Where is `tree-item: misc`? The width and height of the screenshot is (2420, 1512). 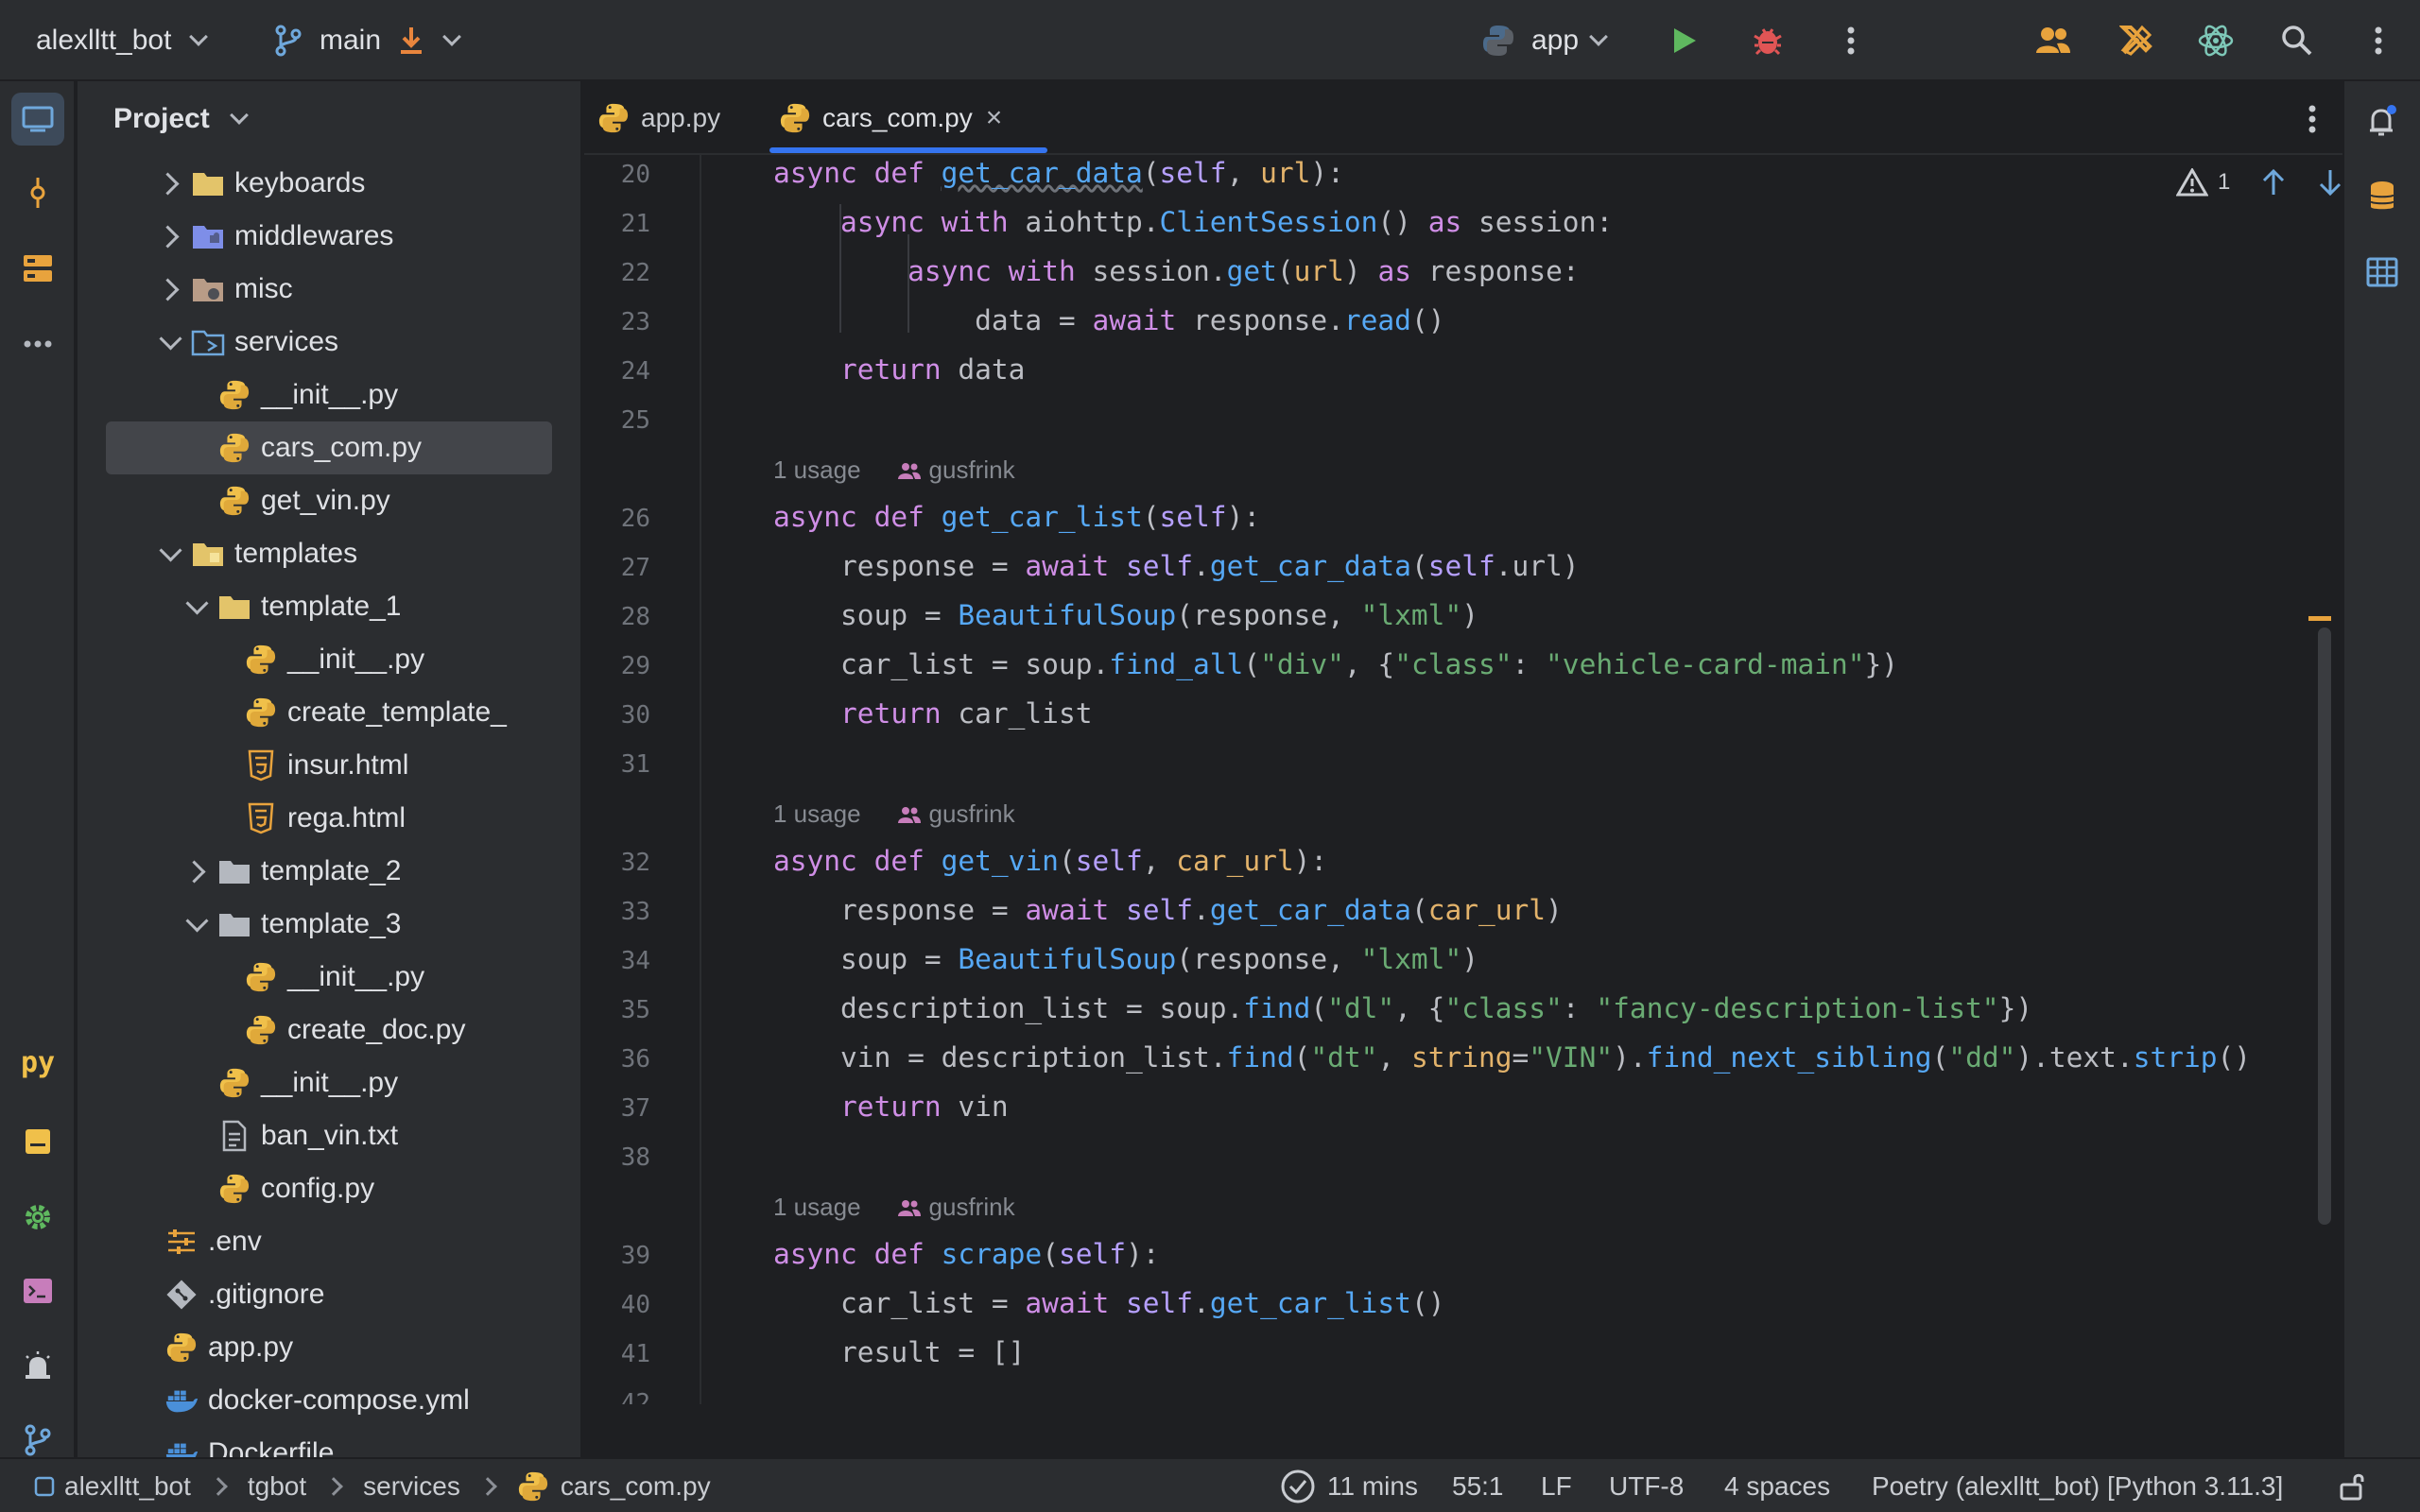
tree-item: misc is located at coordinates (329, 289).